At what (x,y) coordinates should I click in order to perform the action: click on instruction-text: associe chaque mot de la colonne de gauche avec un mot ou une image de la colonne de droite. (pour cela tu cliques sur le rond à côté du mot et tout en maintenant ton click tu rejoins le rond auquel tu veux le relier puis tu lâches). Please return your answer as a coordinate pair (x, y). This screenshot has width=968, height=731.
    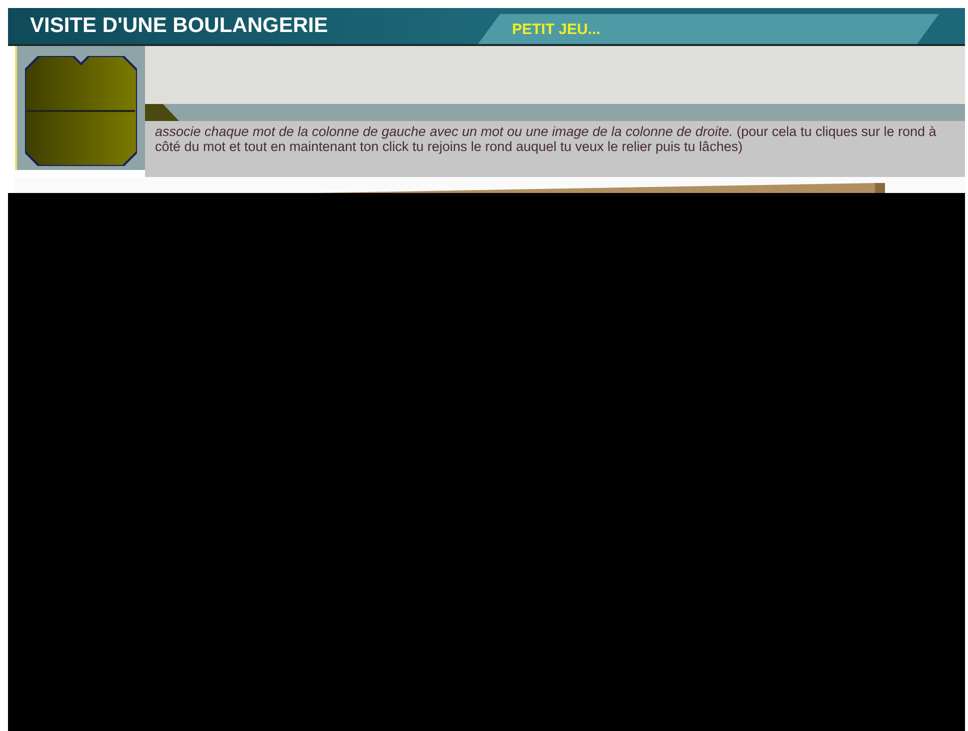
    Looking at the image, I should click on (555, 149).